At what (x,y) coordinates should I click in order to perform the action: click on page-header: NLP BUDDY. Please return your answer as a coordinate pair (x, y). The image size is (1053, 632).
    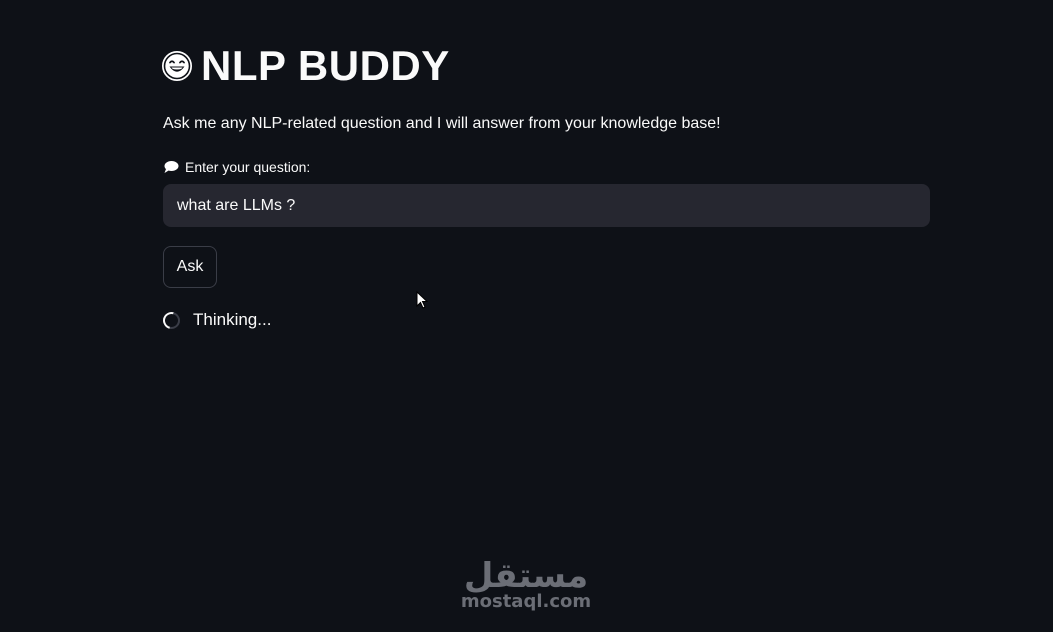
    Looking at the image, I should click on (545, 66).